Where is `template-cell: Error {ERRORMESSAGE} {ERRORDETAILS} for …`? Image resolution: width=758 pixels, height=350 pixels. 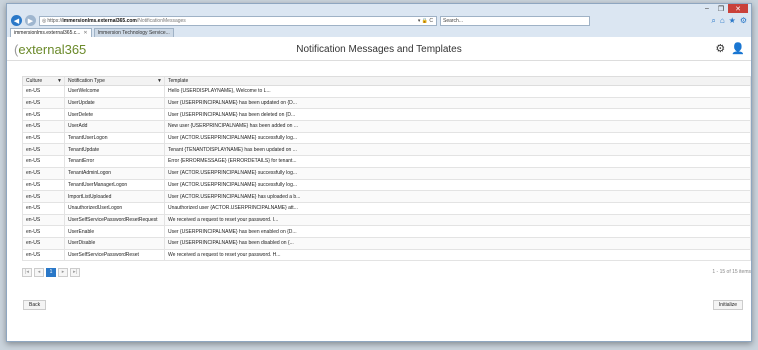
template-cell: Error {ERRORMESSAGE} {ERRORDETAILS} for … is located at coordinates (232, 161).